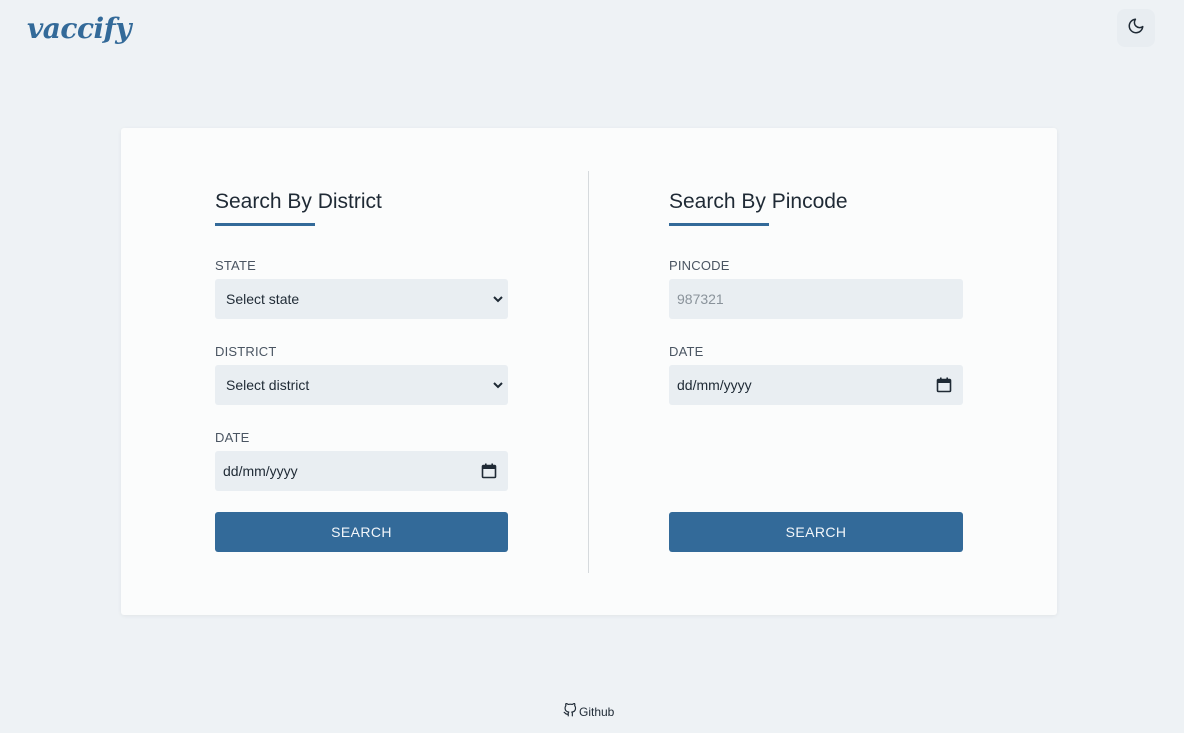 The image size is (1184, 733). Describe the element at coordinates (570, 711) in the screenshot. I see `github-icon` at that location.